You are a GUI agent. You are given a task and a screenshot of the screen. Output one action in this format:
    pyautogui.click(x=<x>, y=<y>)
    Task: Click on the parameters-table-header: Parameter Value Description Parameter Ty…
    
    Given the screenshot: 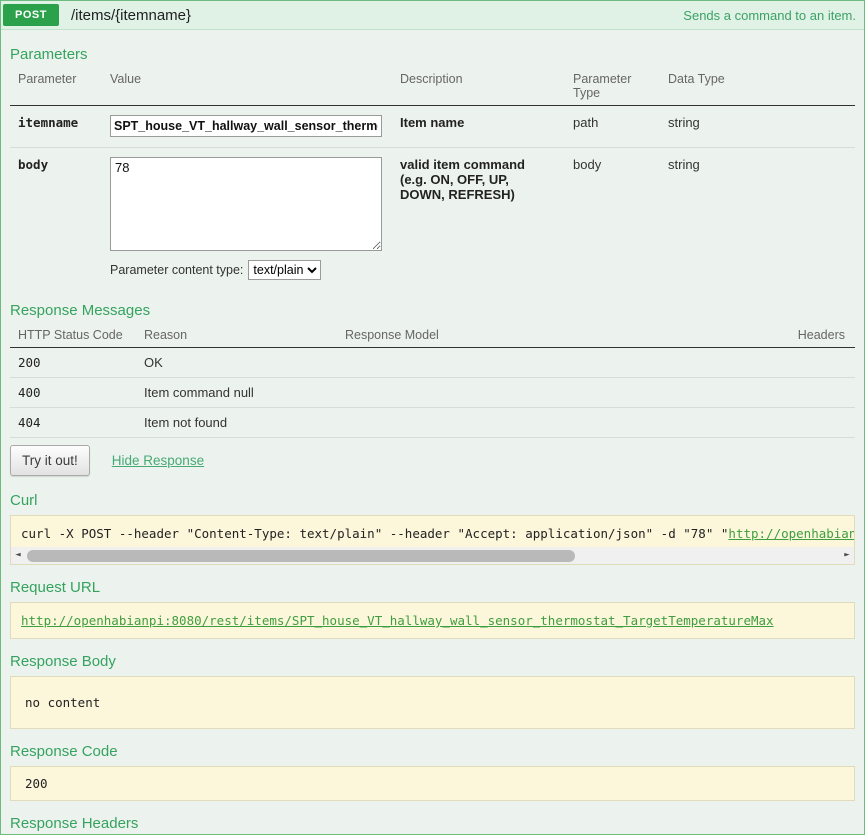 What is the action you would take?
    pyautogui.click(x=432, y=87)
    